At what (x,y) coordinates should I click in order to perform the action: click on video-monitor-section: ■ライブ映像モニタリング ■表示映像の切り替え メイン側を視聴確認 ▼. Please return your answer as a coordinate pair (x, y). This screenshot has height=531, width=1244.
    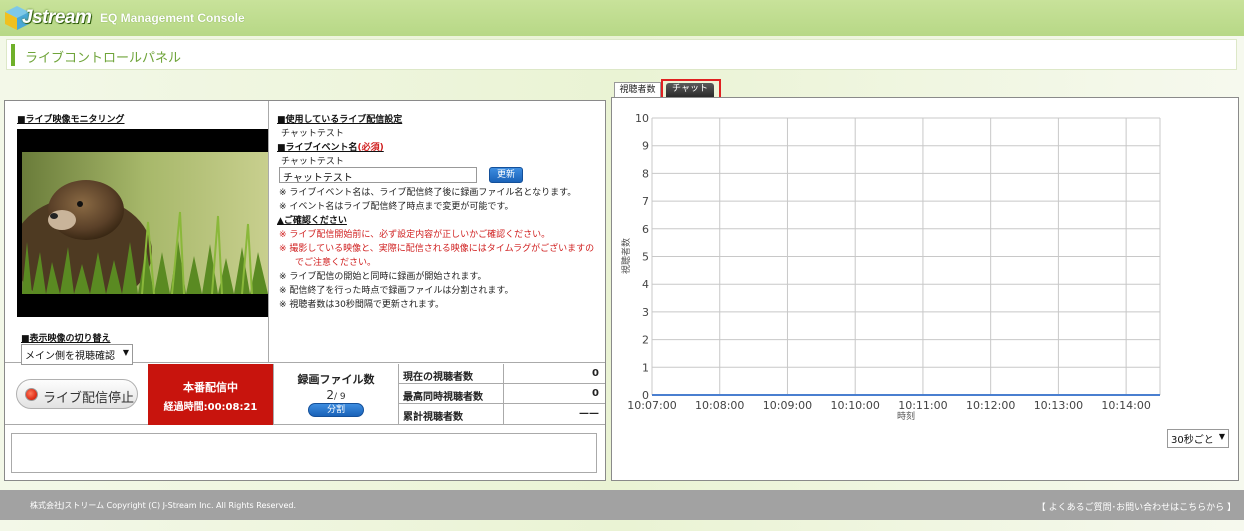
    Looking at the image, I should click on (137, 233).